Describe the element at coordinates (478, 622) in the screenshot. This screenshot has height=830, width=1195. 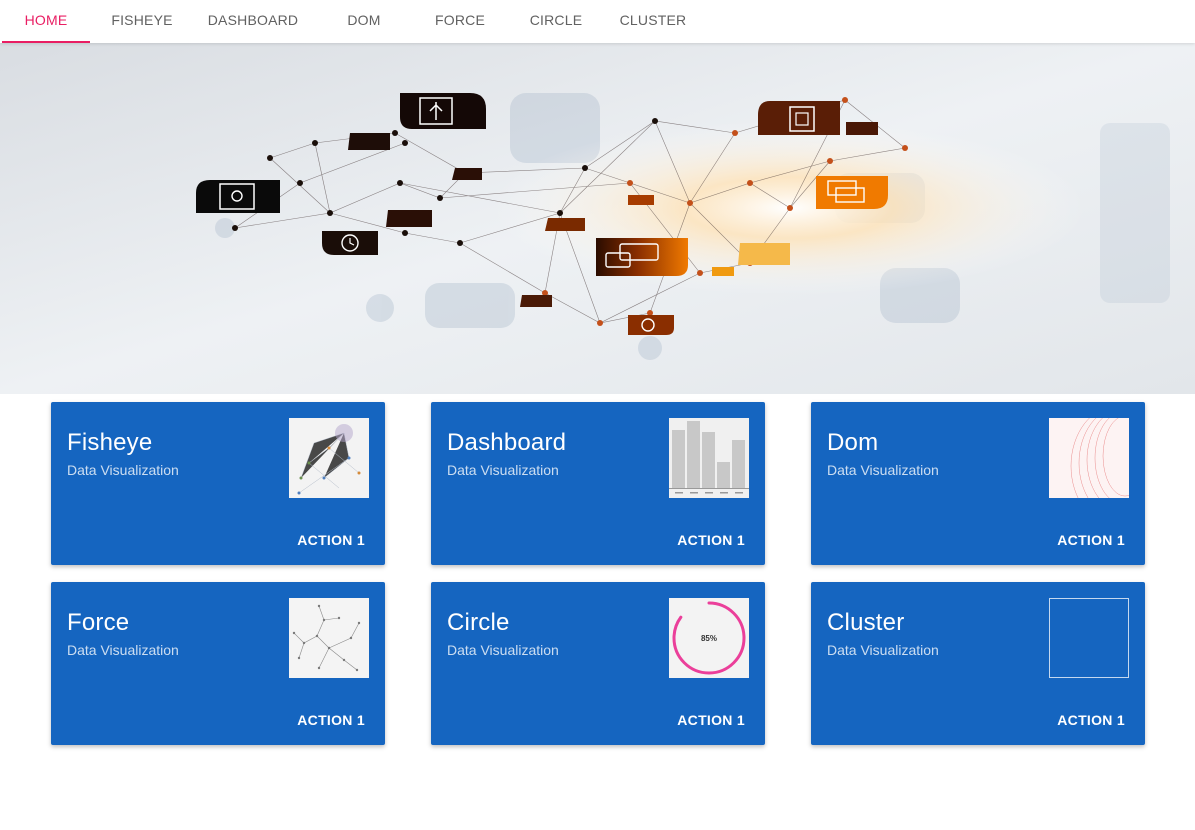
I see `card-title: Circle` at that location.